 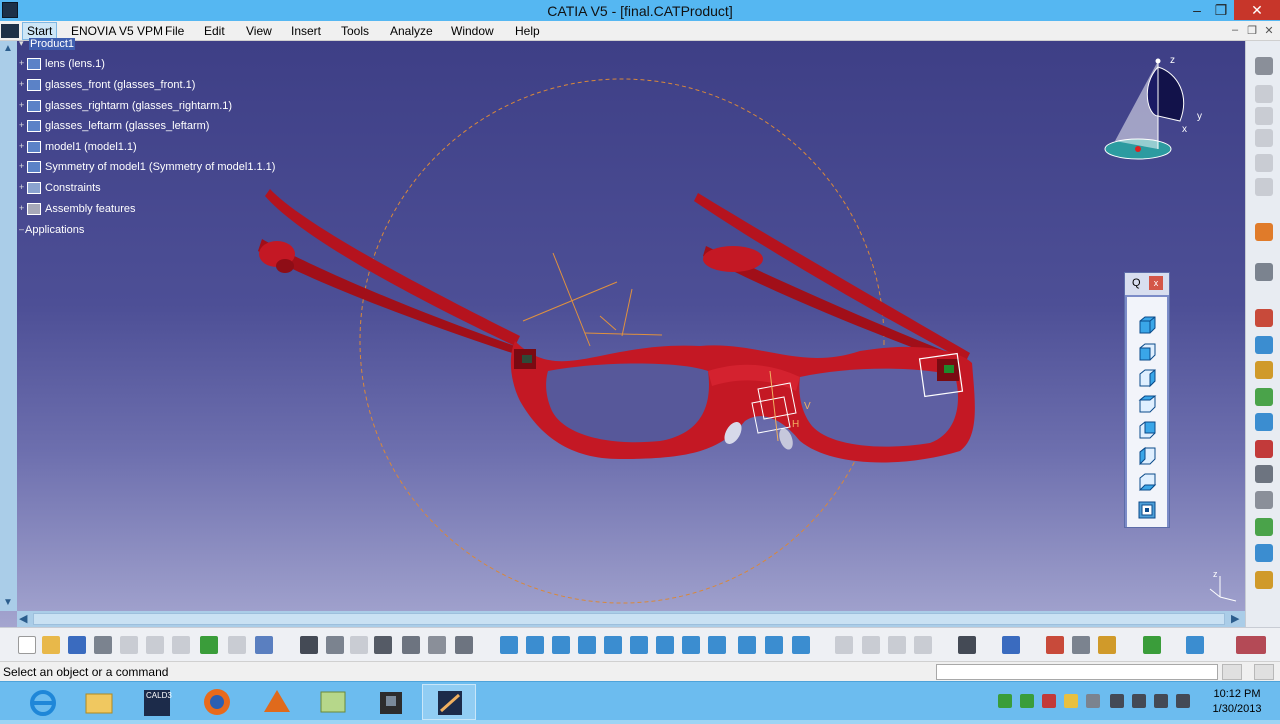 I want to click on matlab-icon, so click(x=277, y=702).